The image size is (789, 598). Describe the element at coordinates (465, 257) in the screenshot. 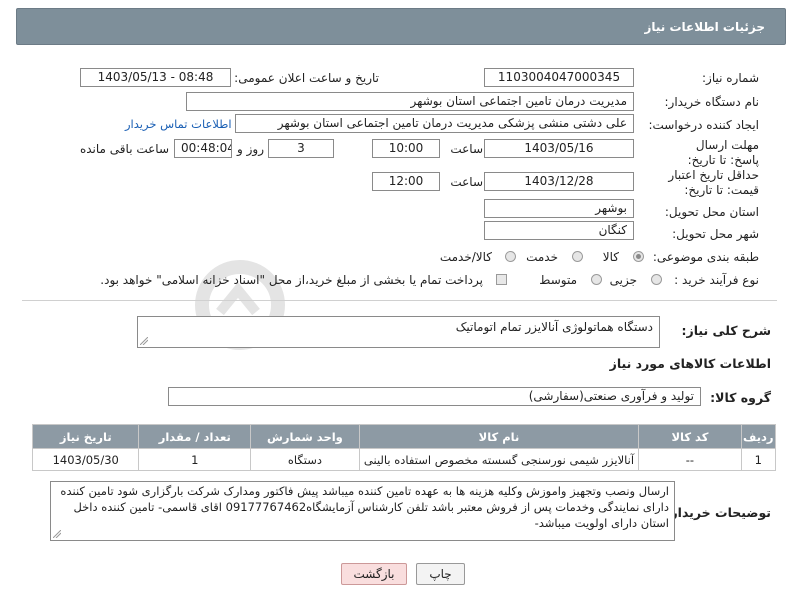

I see `category-option-goods-service: کالا/خدمت` at that location.